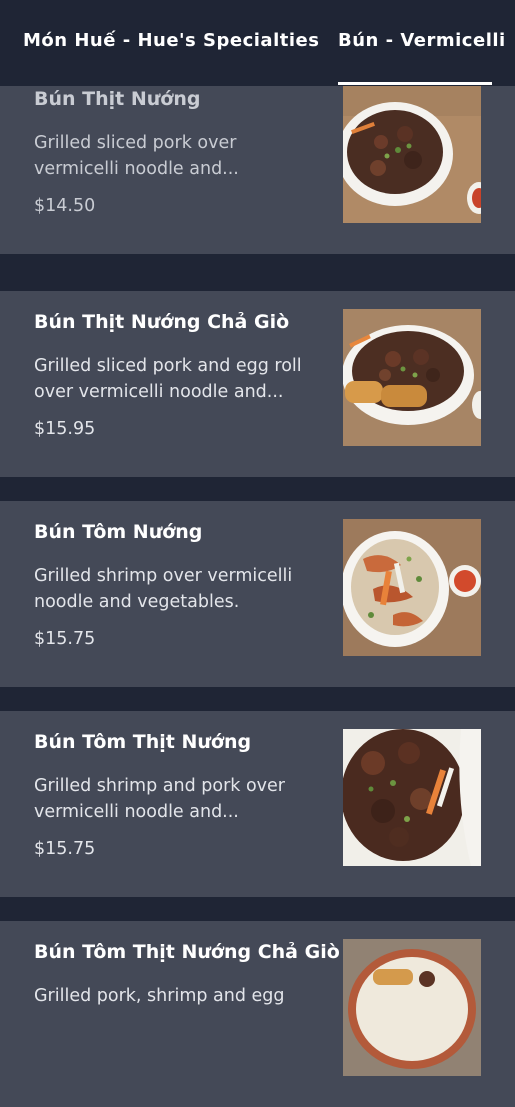 This screenshot has width=515, height=1107. I want to click on menu-item-name: Bún Tôm Thịt Nướng, so click(143, 742).